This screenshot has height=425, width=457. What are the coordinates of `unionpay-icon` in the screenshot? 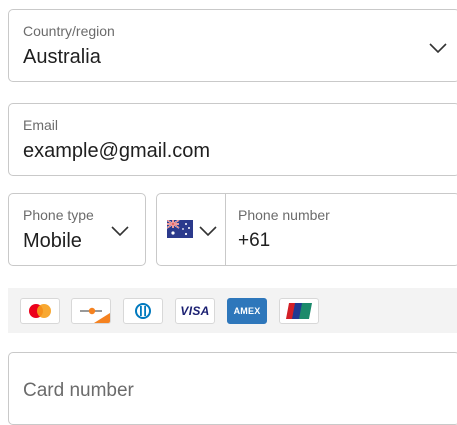 It's located at (299, 311).